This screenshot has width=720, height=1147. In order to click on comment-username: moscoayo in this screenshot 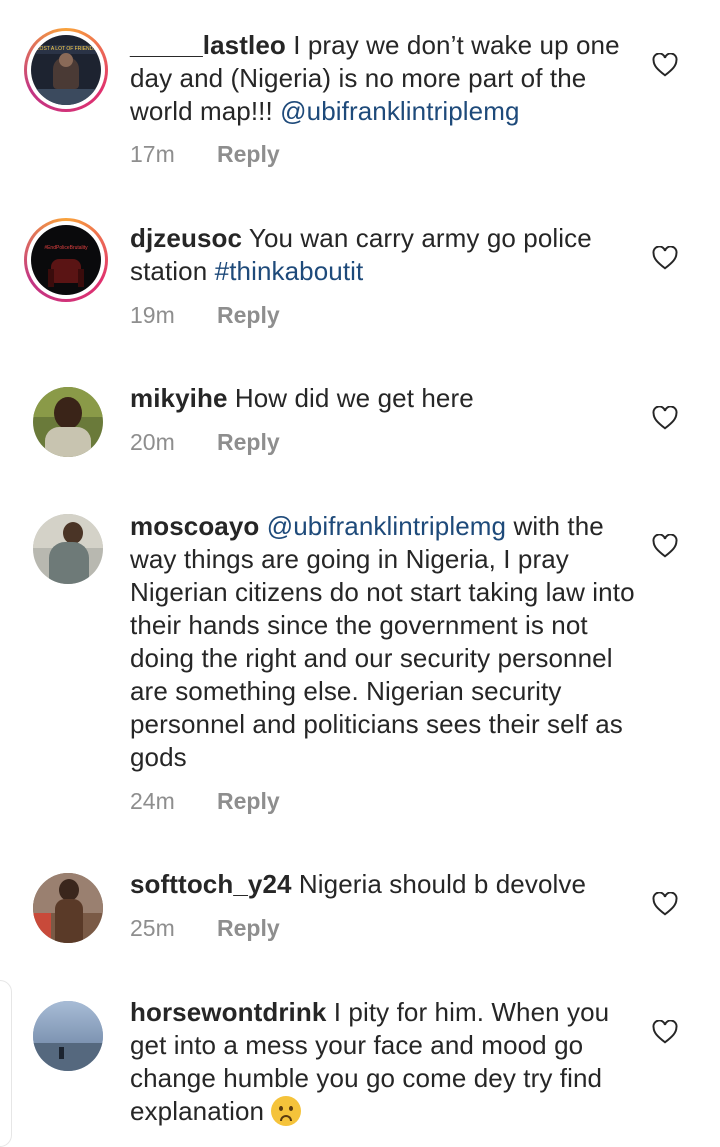, I will do `click(194, 526)`.